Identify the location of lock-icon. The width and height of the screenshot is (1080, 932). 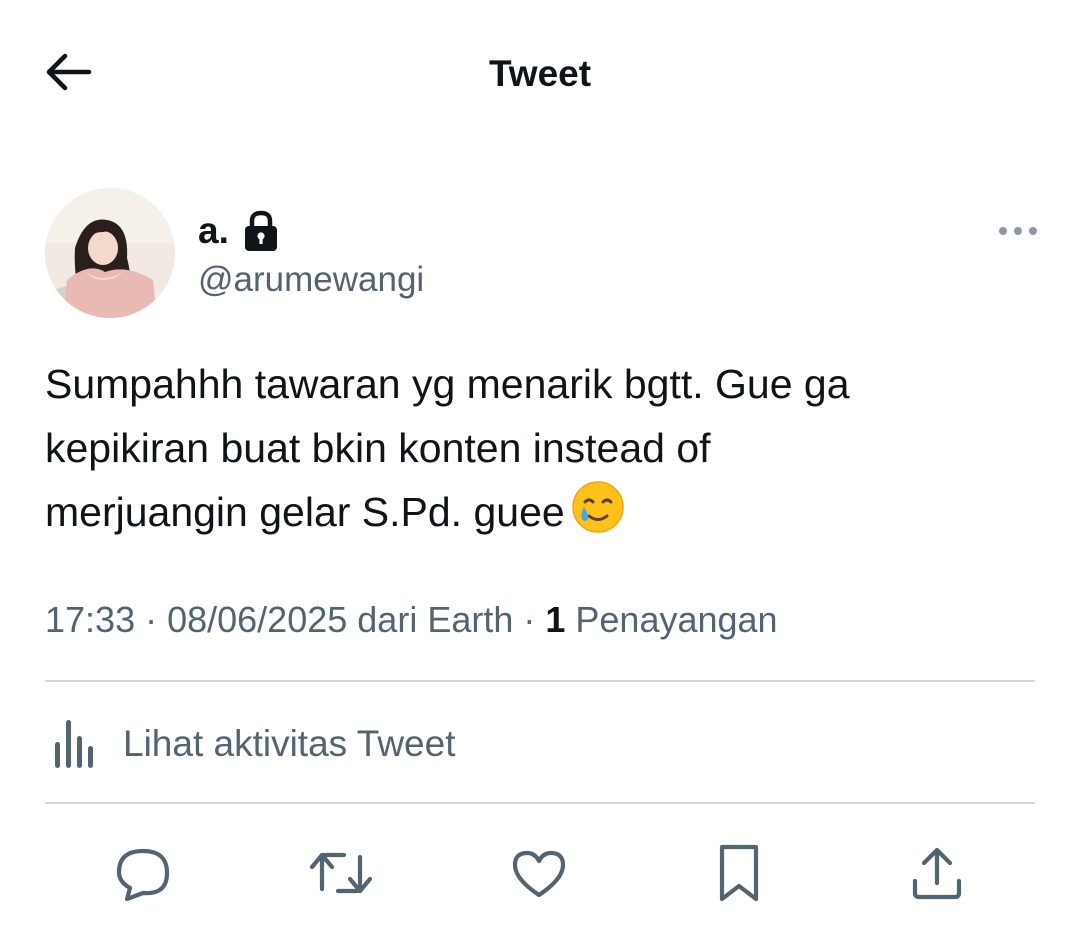
(261, 231).